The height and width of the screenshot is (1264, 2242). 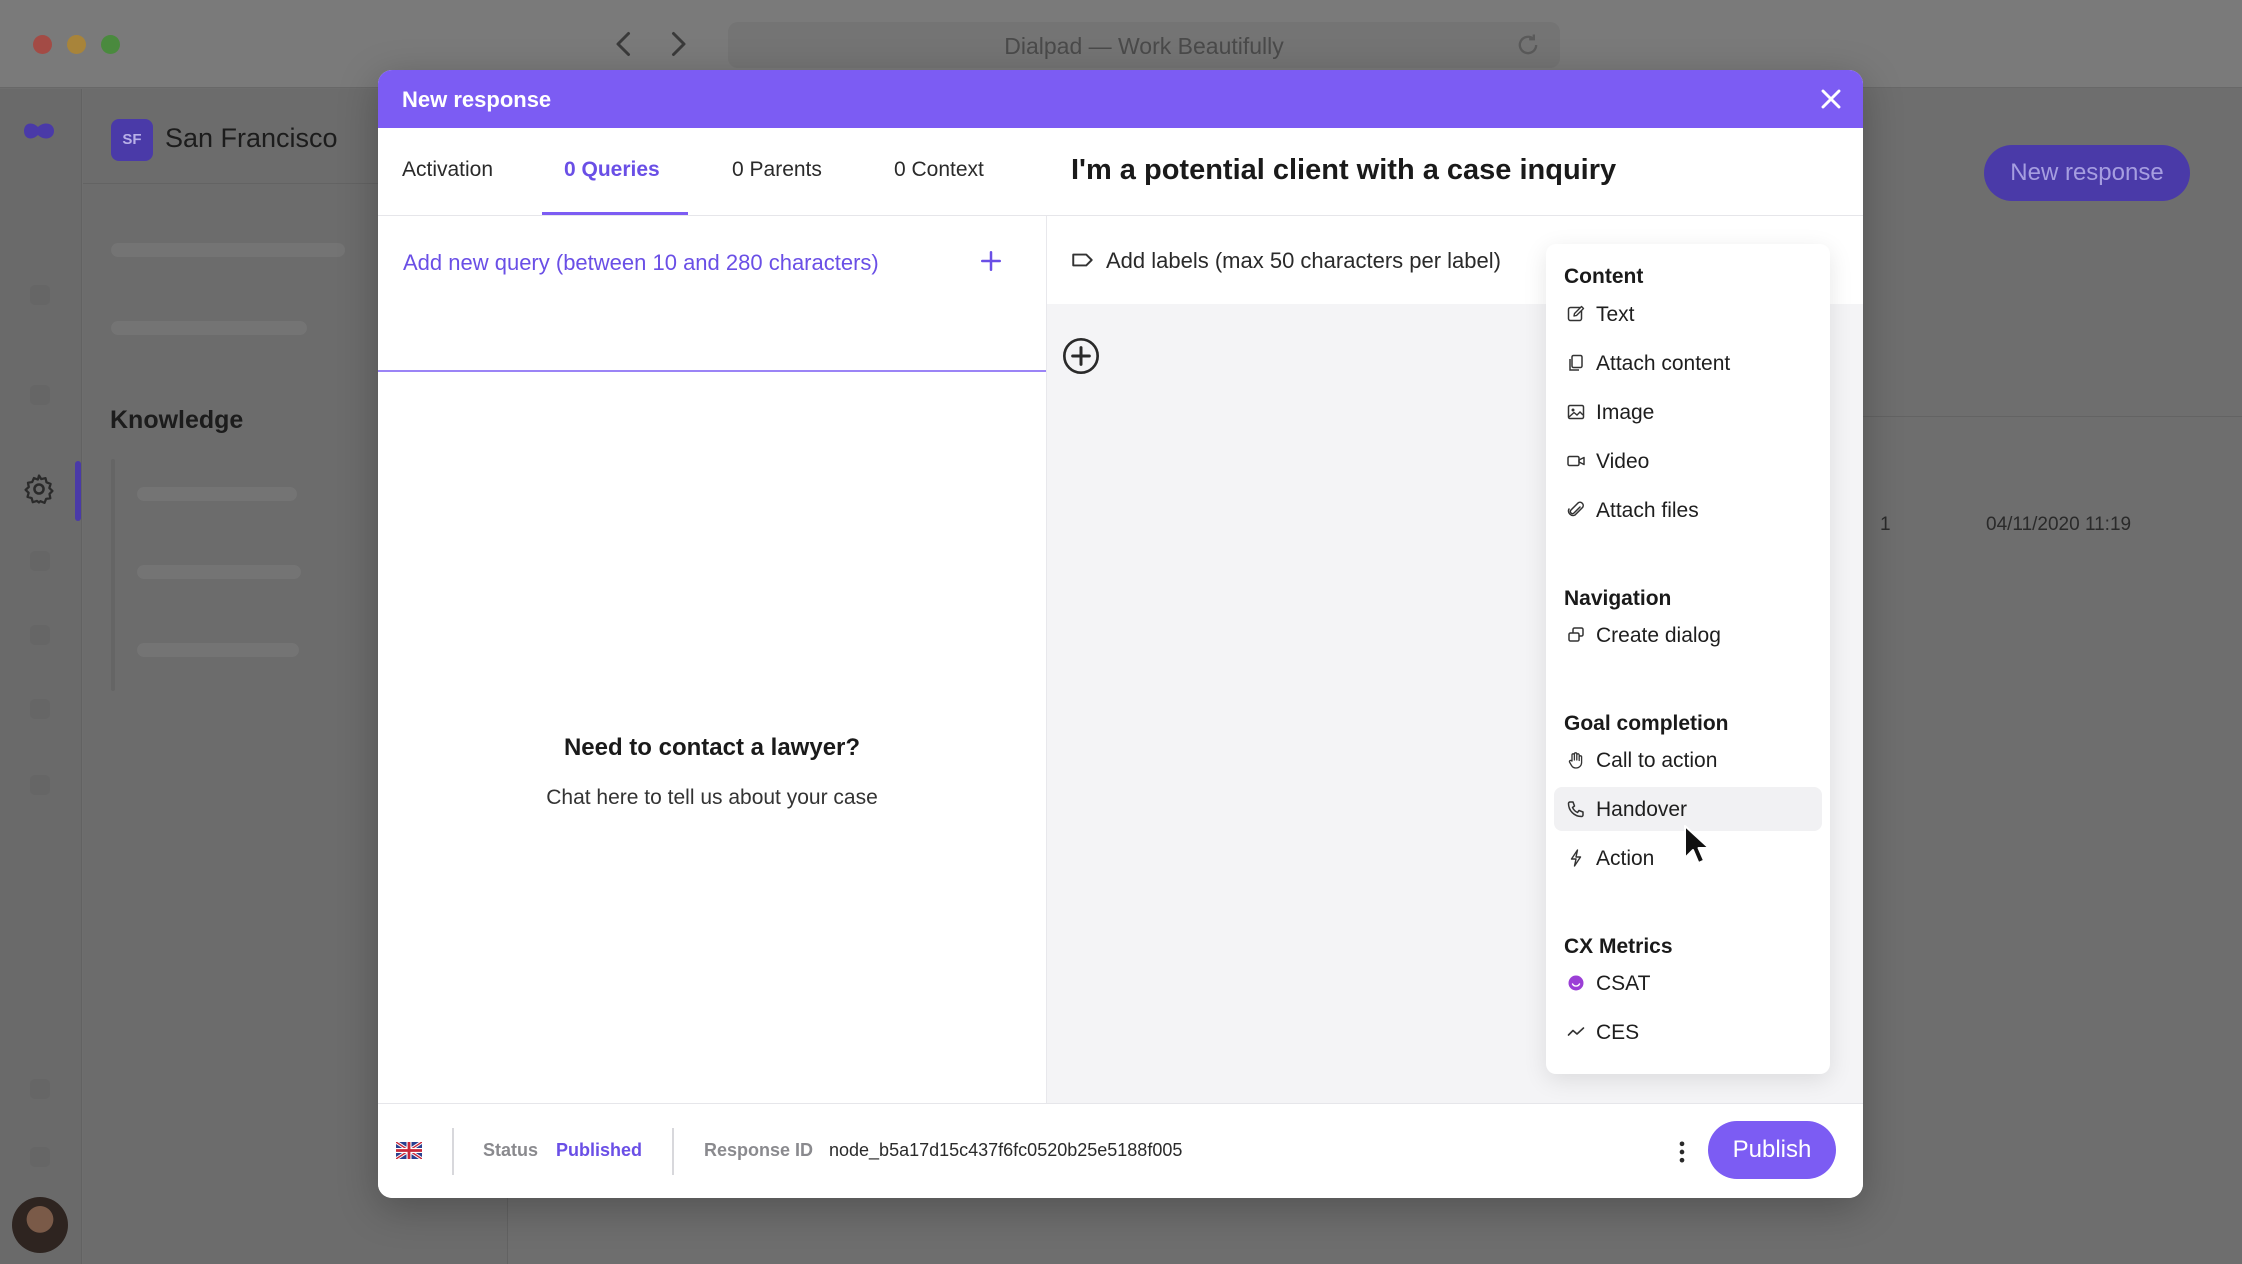 I want to click on menu-item-text: Text, so click(x=1688, y=314).